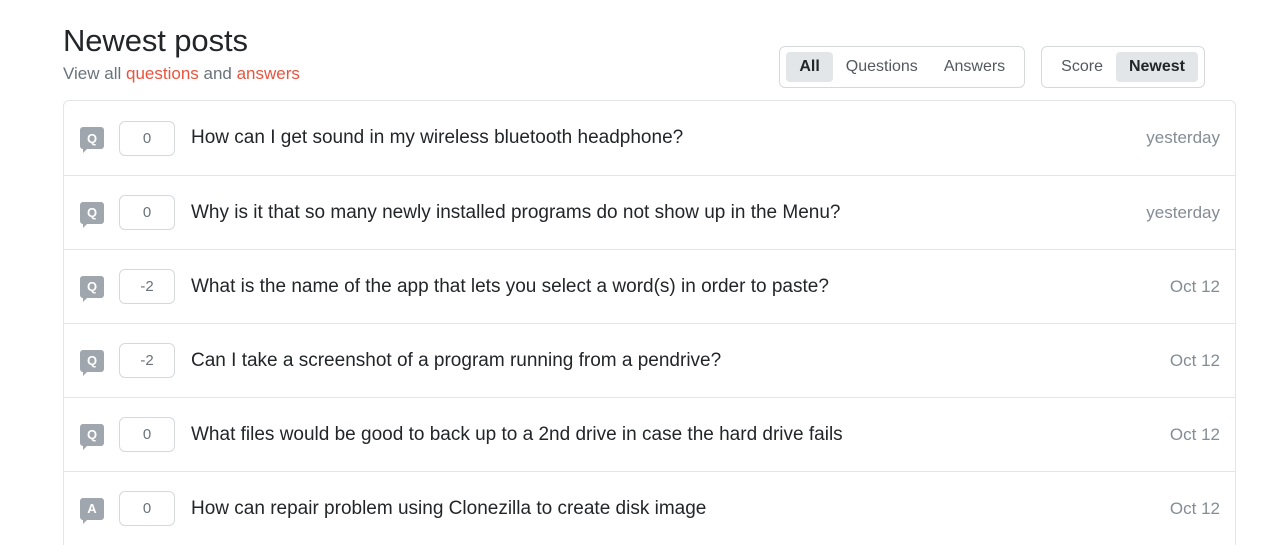 This screenshot has height=545, width=1267. I want to click on sort-filter-group: Score Newest, so click(1123, 67).